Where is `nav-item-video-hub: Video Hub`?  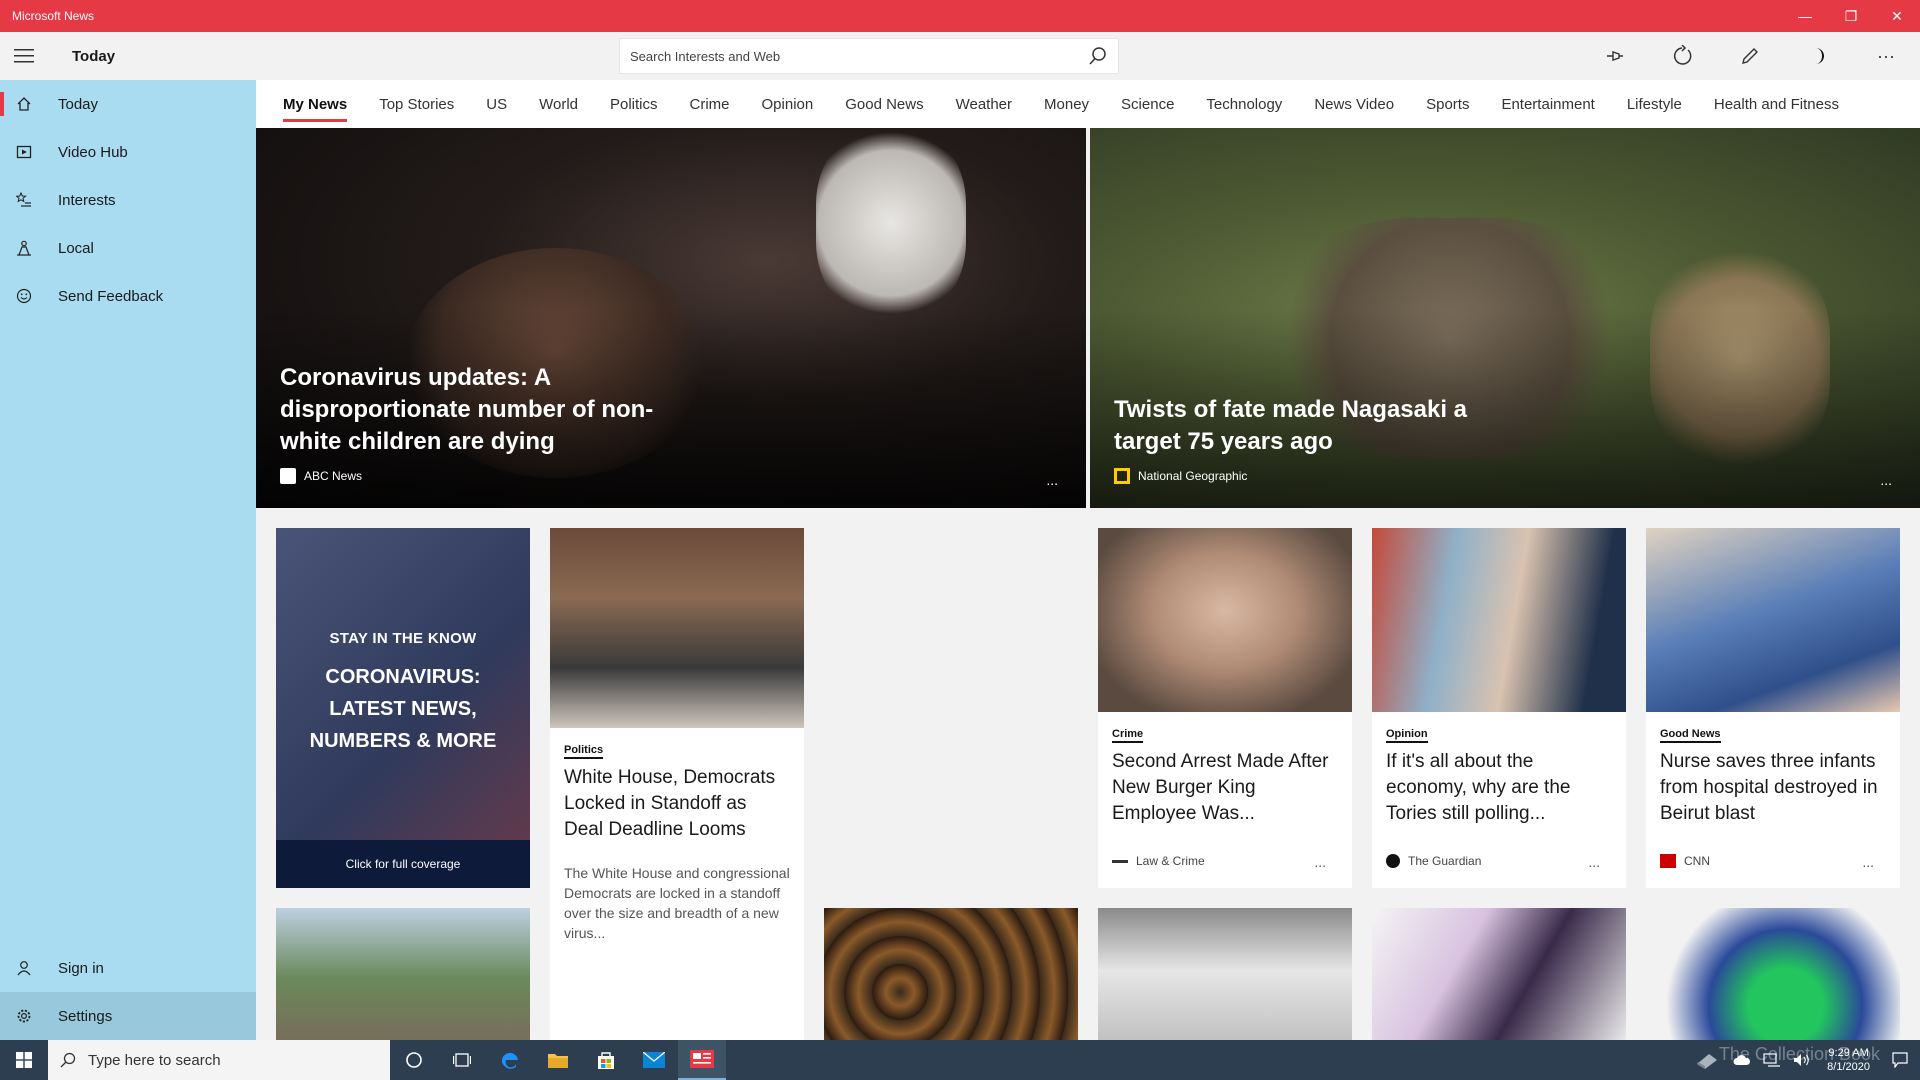 nav-item-video-hub: Video Hub is located at coordinates (128, 152).